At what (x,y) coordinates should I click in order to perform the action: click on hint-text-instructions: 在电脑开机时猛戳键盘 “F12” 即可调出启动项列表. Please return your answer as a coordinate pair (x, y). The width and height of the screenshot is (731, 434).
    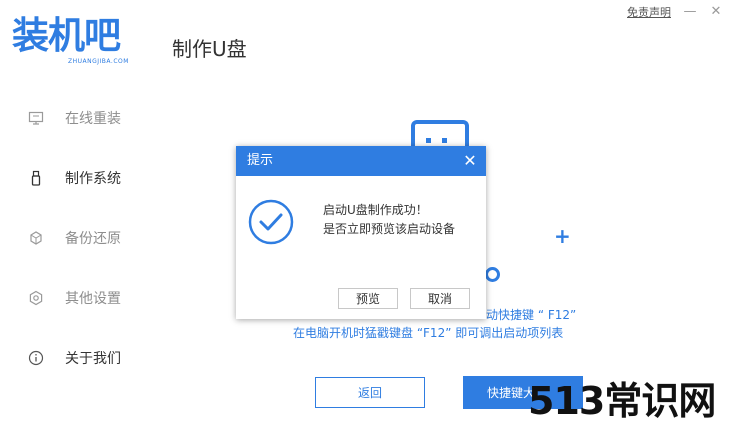
    Looking at the image, I should click on (428, 333).